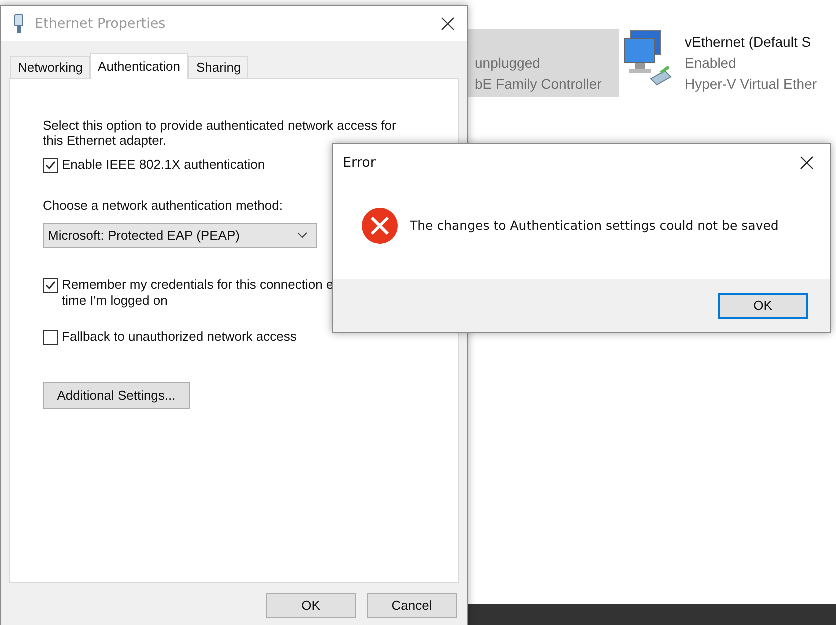 The height and width of the screenshot is (625, 836). Describe the element at coordinates (359, 163) in the screenshot. I see `window-title: Error` at that location.